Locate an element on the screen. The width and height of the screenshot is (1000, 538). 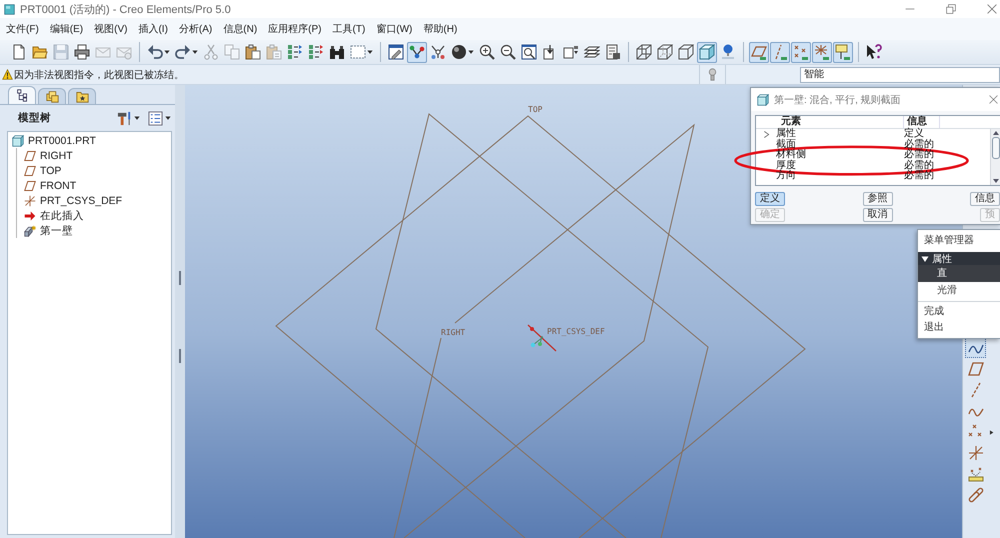
triangle-icon is located at coordinates (925, 258).